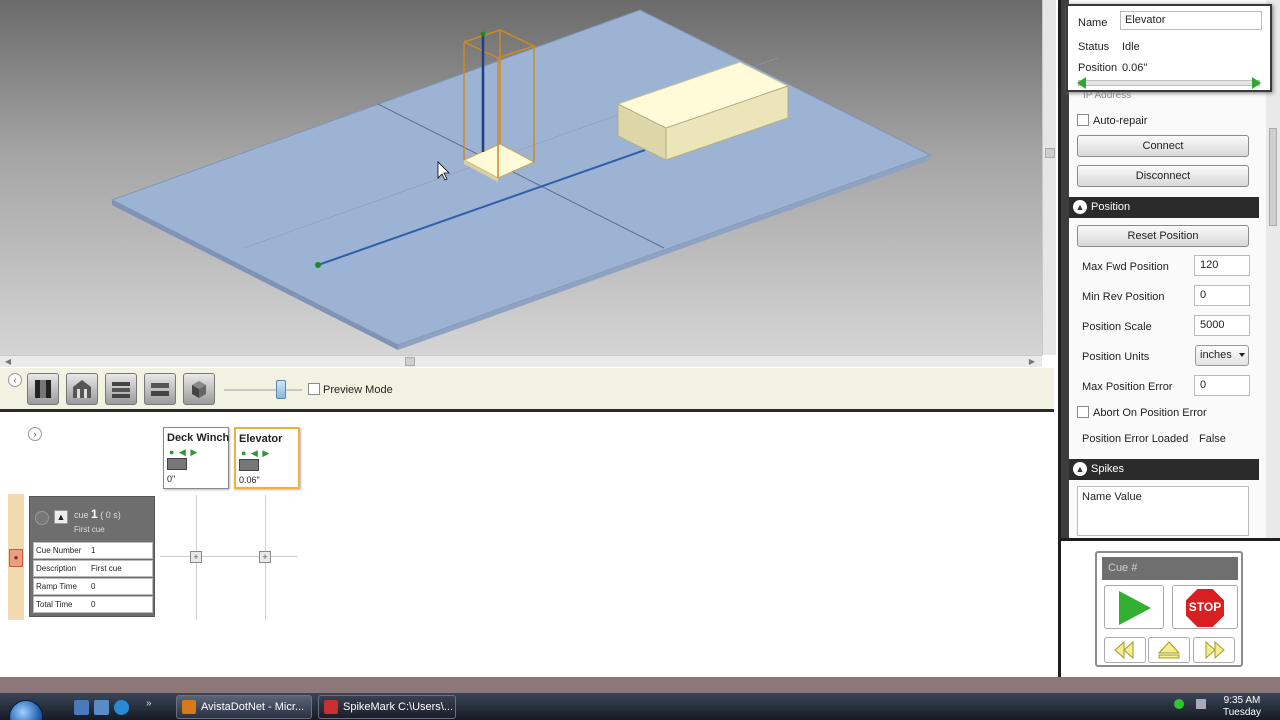 The width and height of the screenshot is (1280, 720). I want to click on error-loaded-label: Position Error Loaded, so click(1135, 439).